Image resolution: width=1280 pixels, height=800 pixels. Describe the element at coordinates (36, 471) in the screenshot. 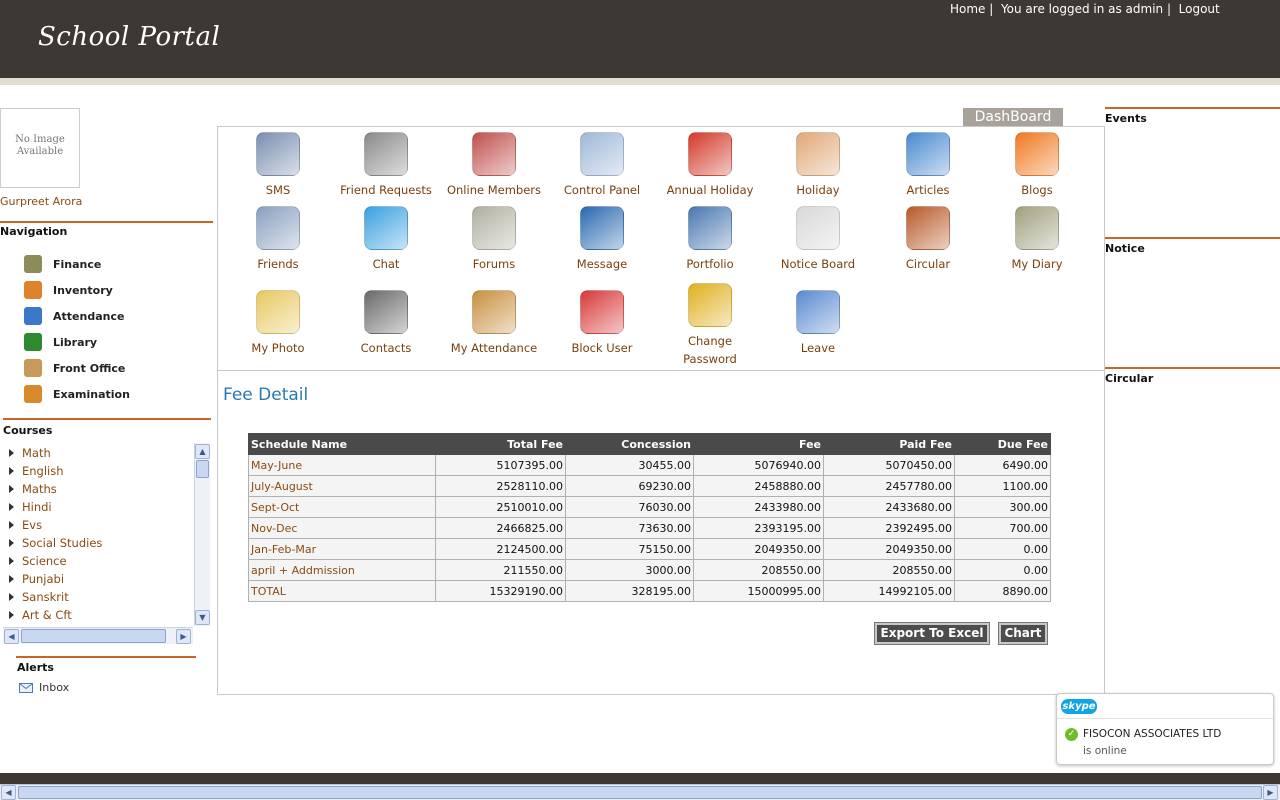

I see `course-item: English` at that location.